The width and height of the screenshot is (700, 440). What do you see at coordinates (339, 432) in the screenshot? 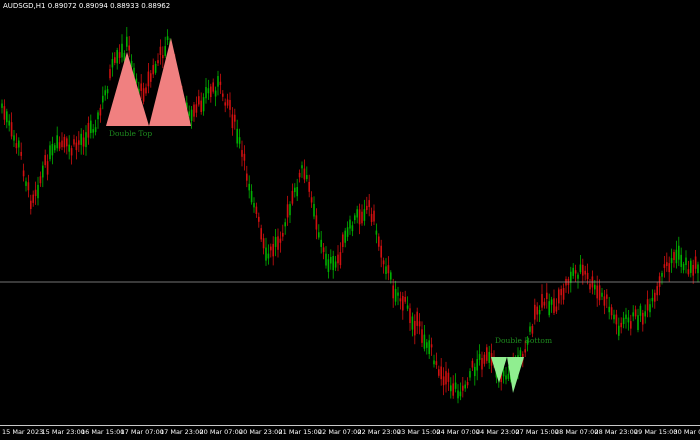
I see `time-axis-label: 22 Mar 07:00` at bounding box center [339, 432].